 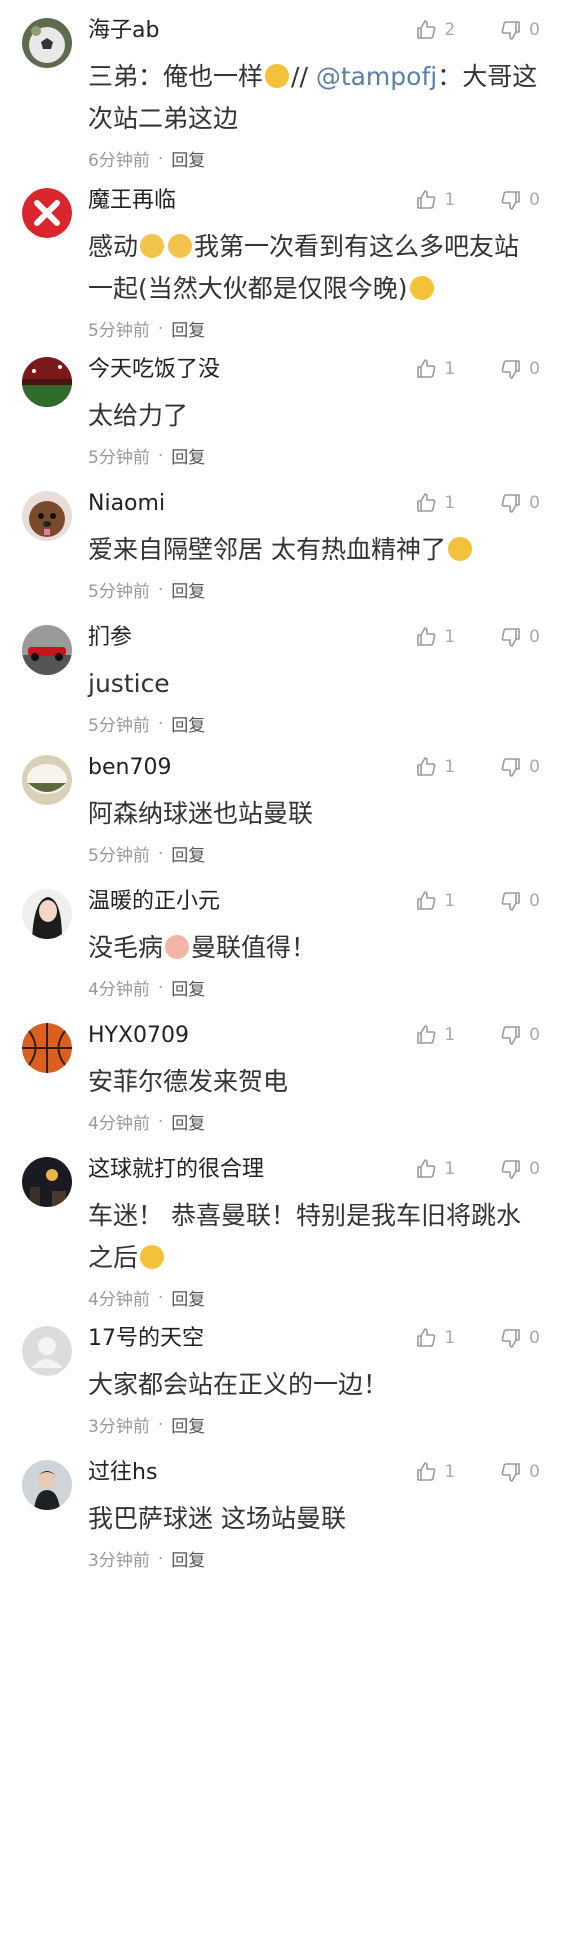 What do you see at coordinates (450, 30) in the screenshot?
I see `like-count: 2` at bounding box center [450, 30].